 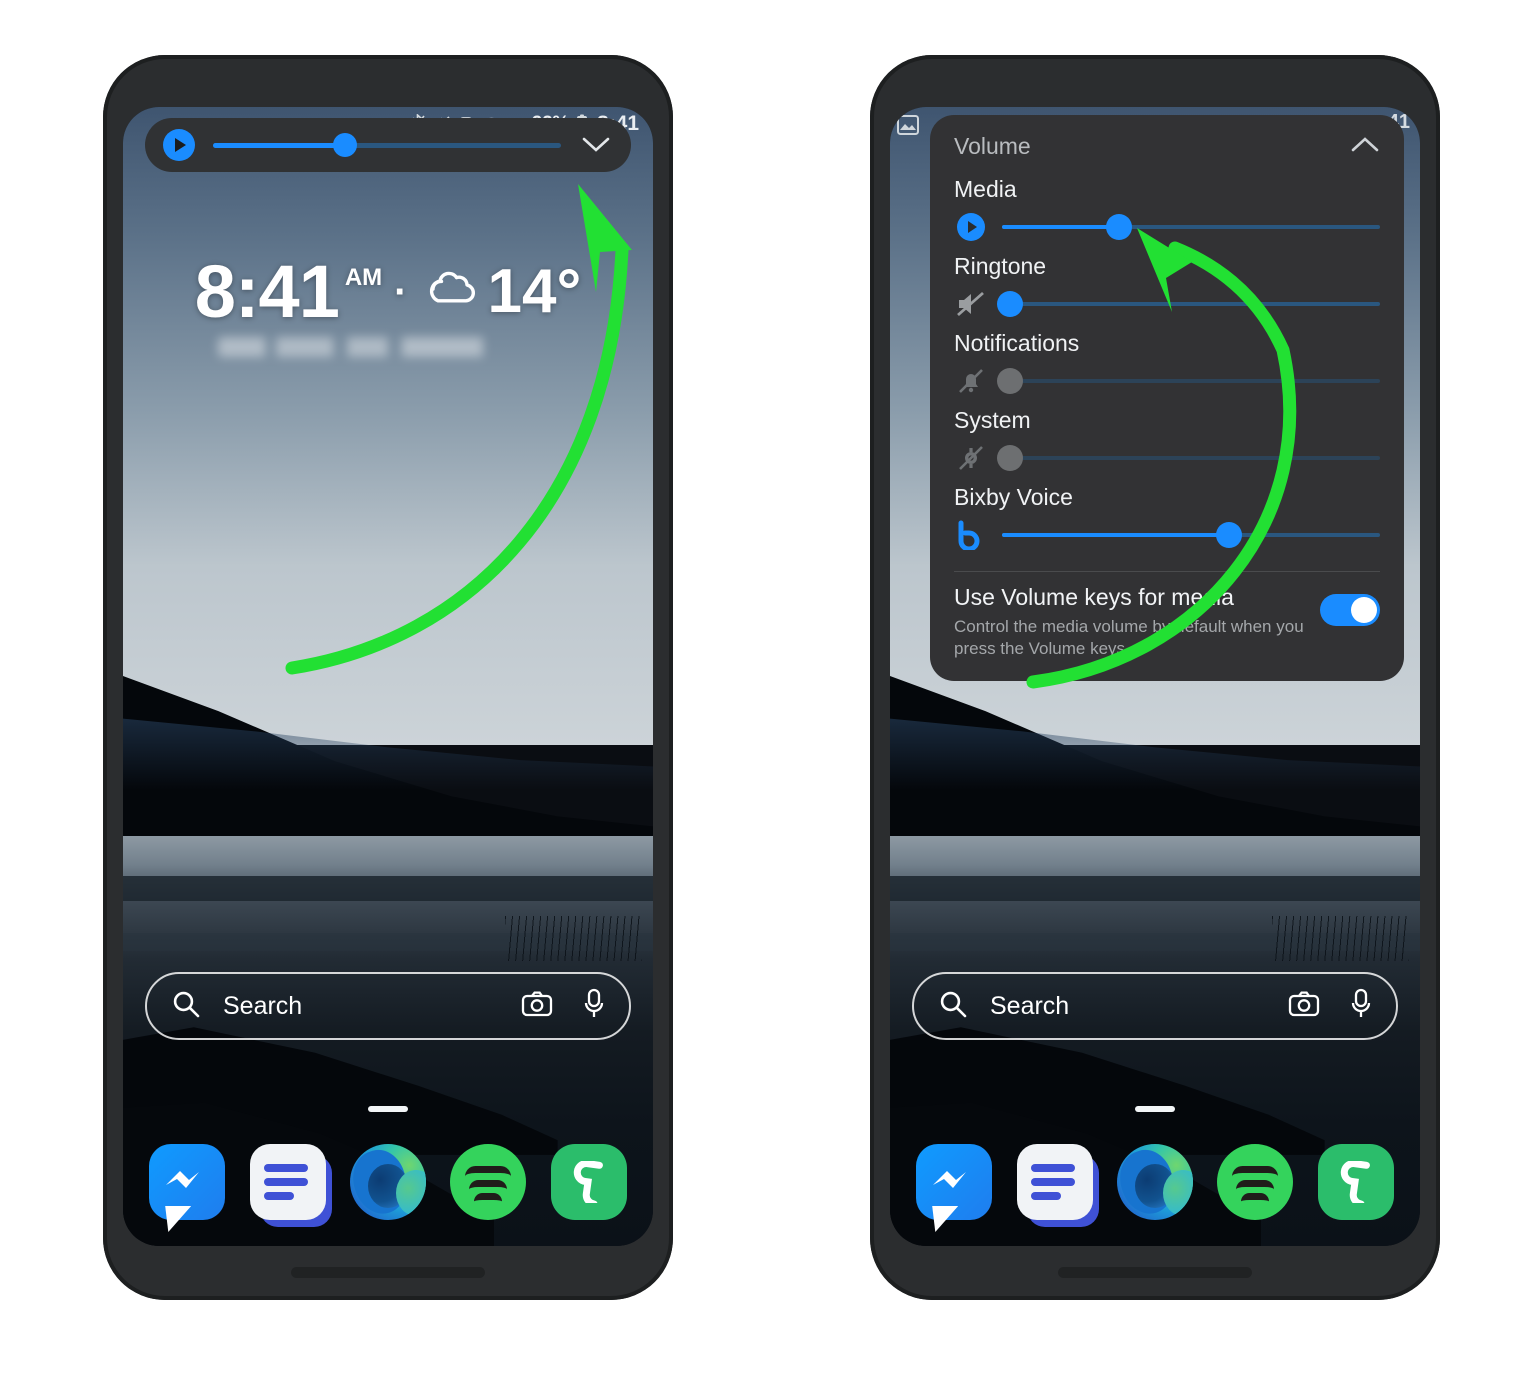 I want to click on volume-row-notifications: Notifications, so click(x=1167, y=362).